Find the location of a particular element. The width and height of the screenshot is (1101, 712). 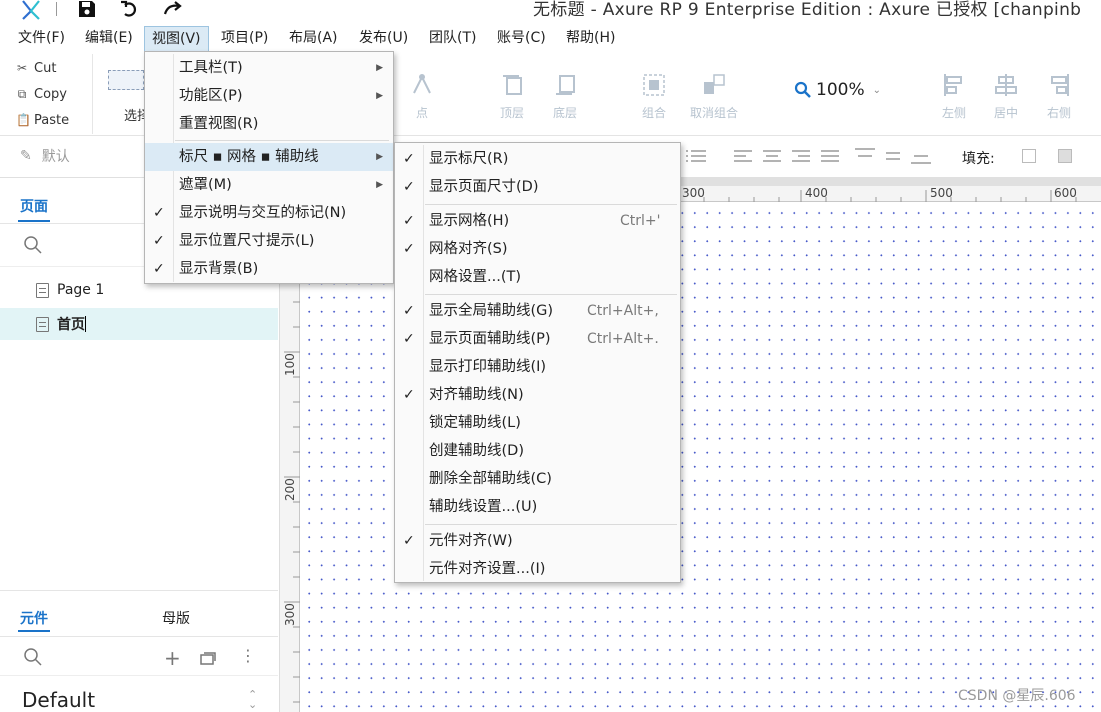

fill-label: 填充: is located at coordinates (978, 159).